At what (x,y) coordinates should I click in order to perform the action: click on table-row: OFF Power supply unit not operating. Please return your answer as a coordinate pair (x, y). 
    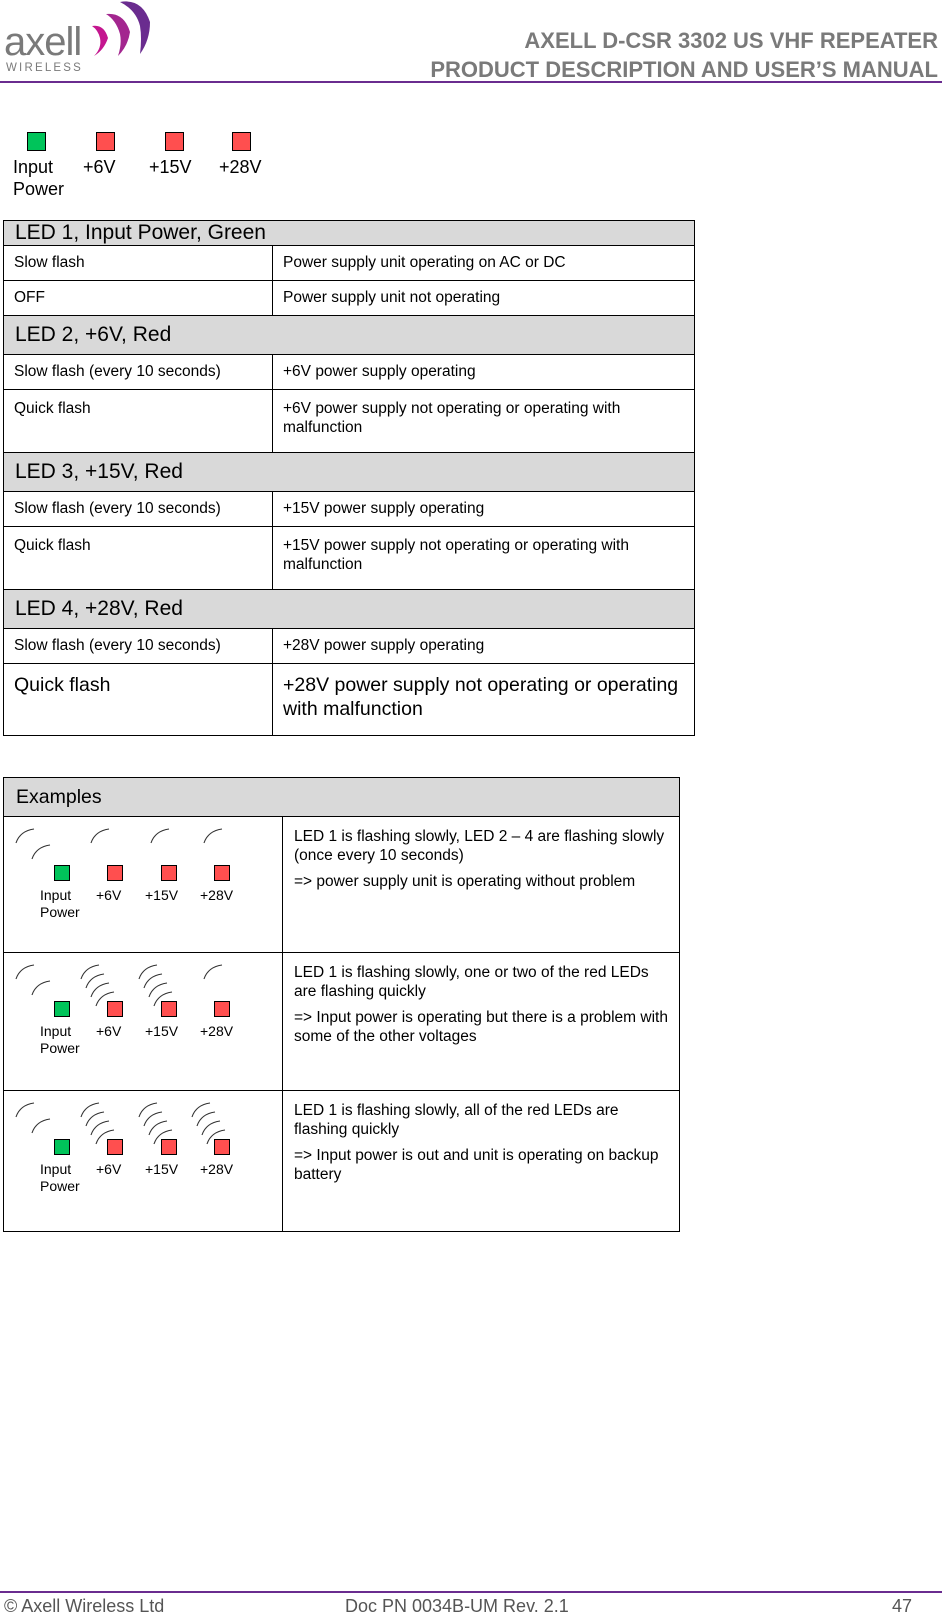
    Looking at the image, I should click on (349, 298).